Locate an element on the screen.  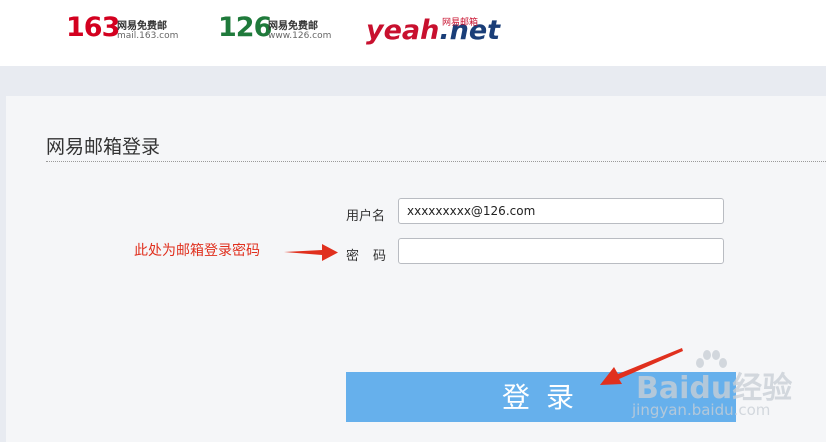
mail-126-logo-name: 网易免费邮 is located at coordinates (293, 26).